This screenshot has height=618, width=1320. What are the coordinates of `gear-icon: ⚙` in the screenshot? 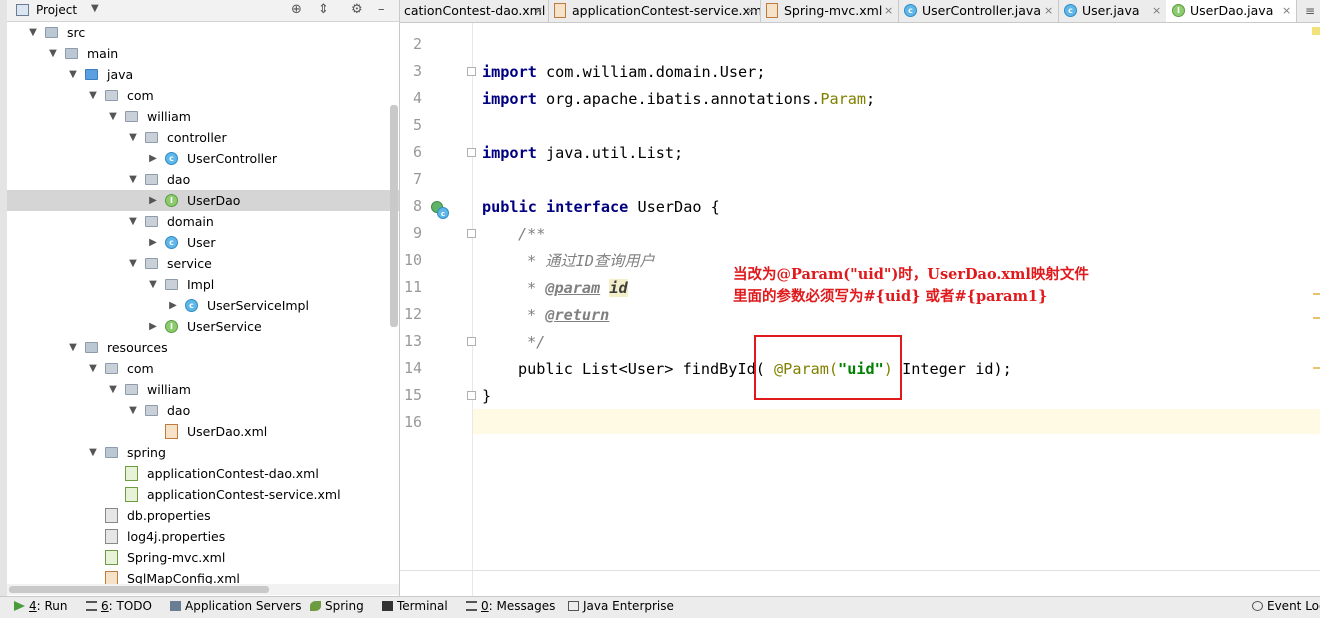 It's located at (357, 9).